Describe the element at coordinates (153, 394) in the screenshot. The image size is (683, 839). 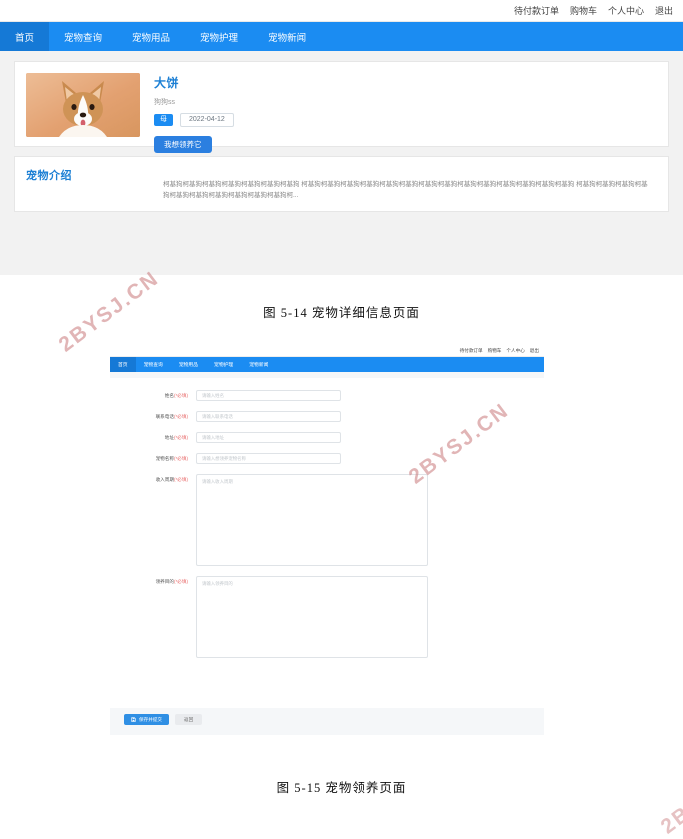
I see `label-name: 姓名(*必填)` at that location.